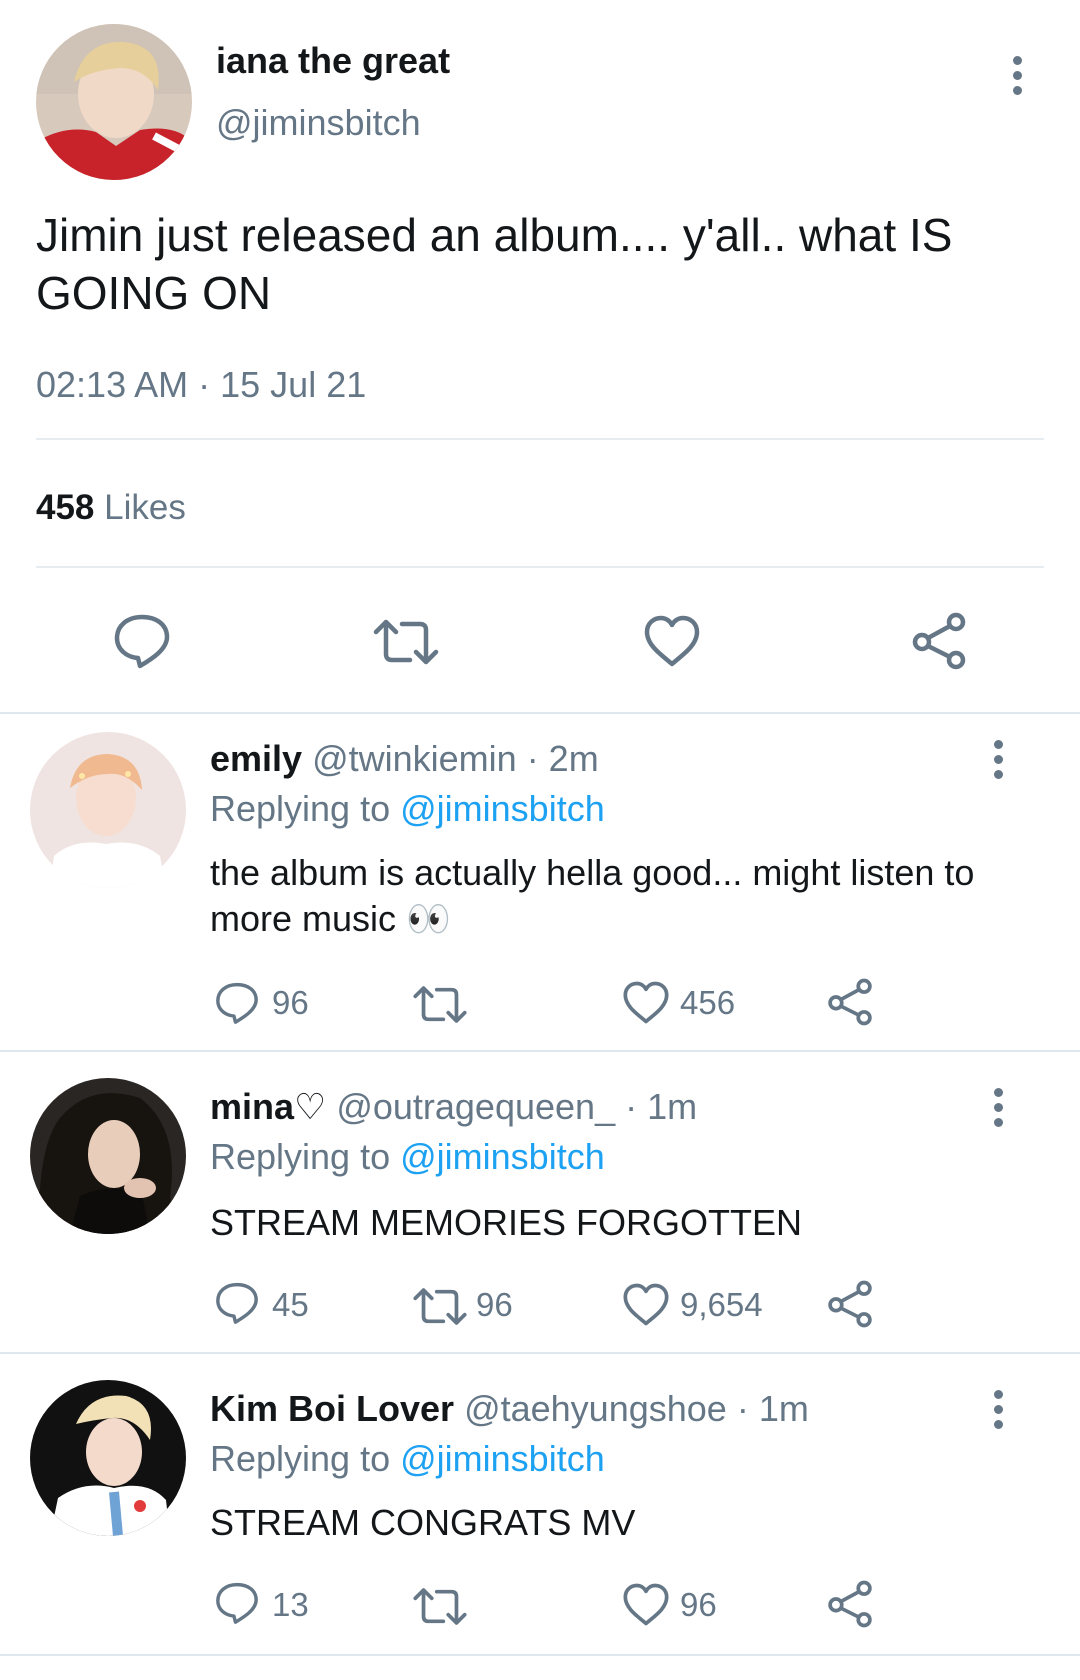 Image resolution: width=1080 pixels, height=1680 pixels. What do you see at coordinates (145, 507) in the screenshot?
I see `likes-label: Likes` at bounding box center [145, 507].